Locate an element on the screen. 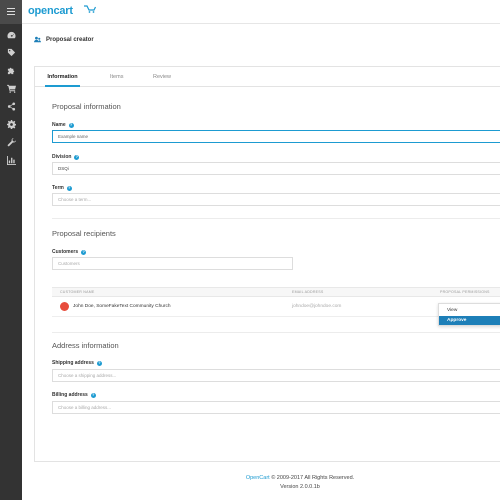  page-title: Proposal creator is located at coordinates (70, 39).